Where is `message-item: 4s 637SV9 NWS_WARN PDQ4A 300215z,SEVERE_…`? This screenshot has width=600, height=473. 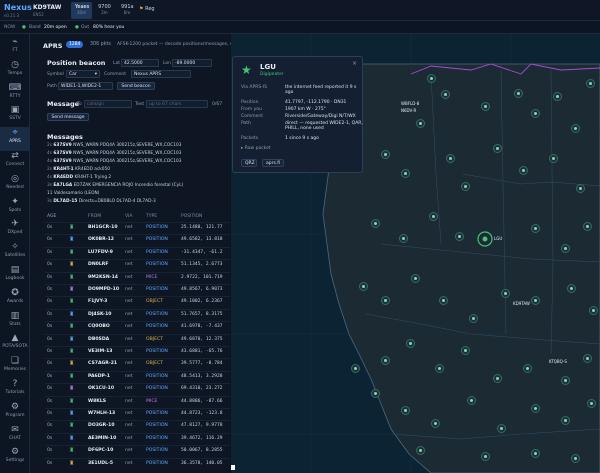
message-item: 4s 637SV9 NWS_WARN PDQ4A 300215z,SEVERE_… is located at coordinates (114, 153).